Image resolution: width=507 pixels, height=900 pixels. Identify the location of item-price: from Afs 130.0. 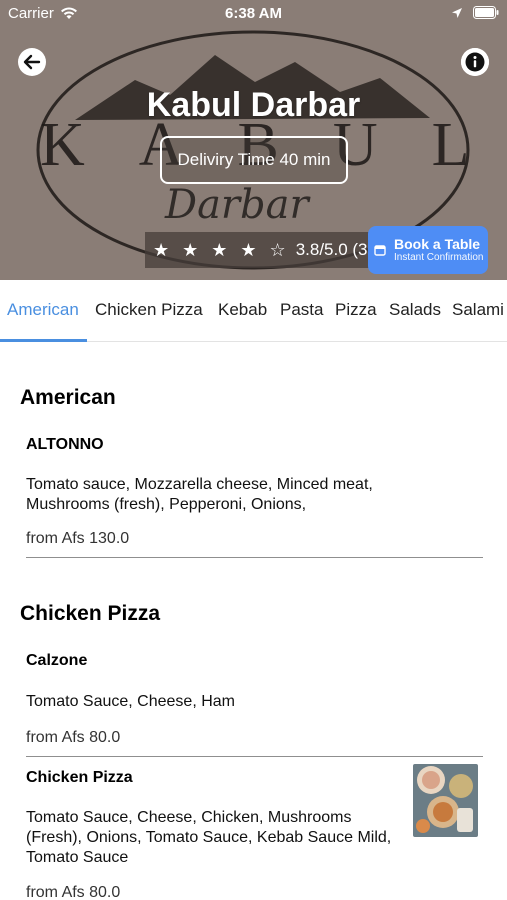
(78, 538).